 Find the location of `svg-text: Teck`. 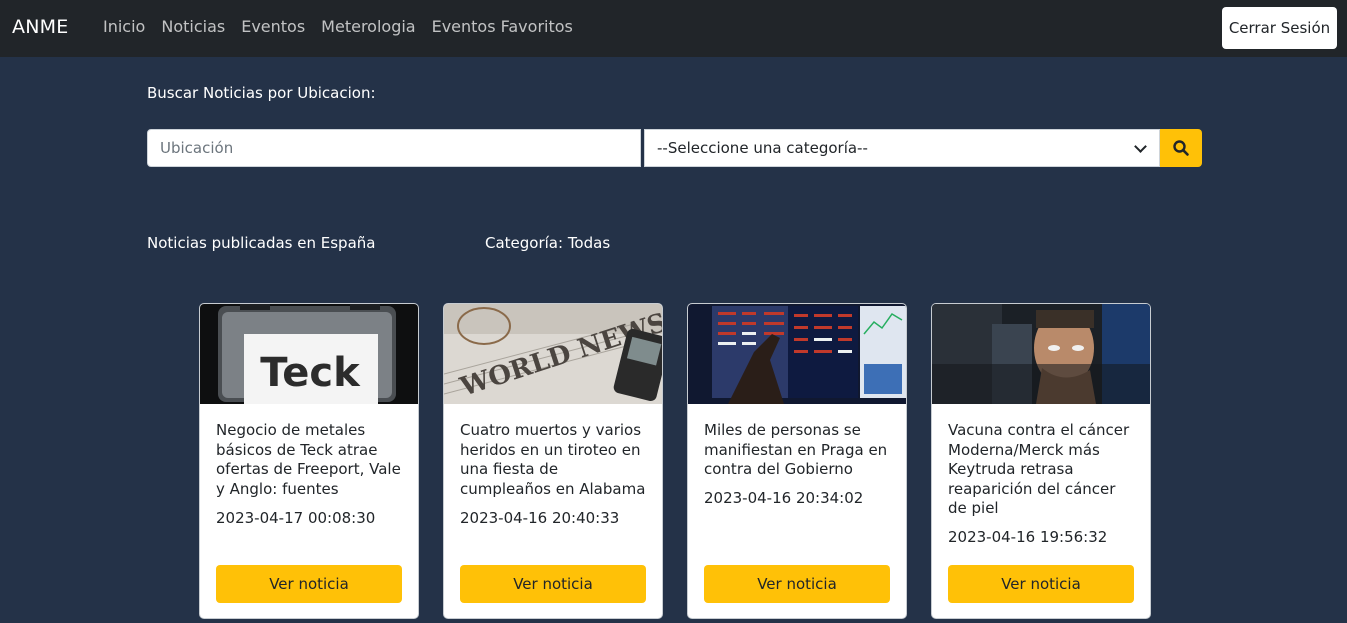

svg-text: Teck is located at coordinates (310, 373).